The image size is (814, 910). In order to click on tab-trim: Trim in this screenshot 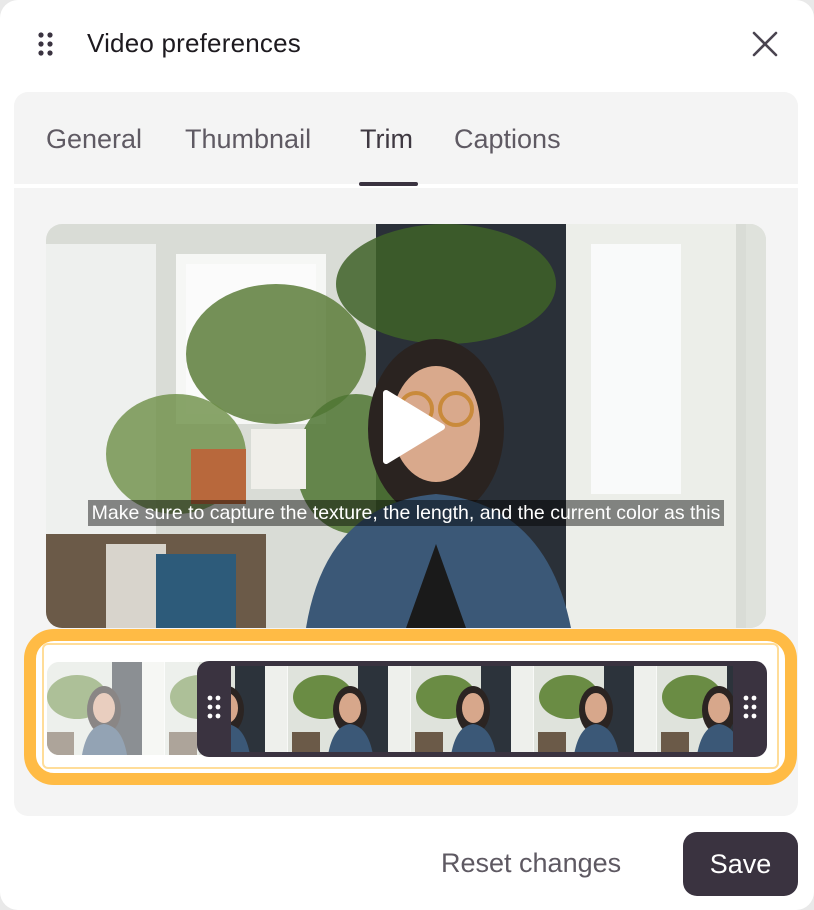, I will do `click(386, 139)`.